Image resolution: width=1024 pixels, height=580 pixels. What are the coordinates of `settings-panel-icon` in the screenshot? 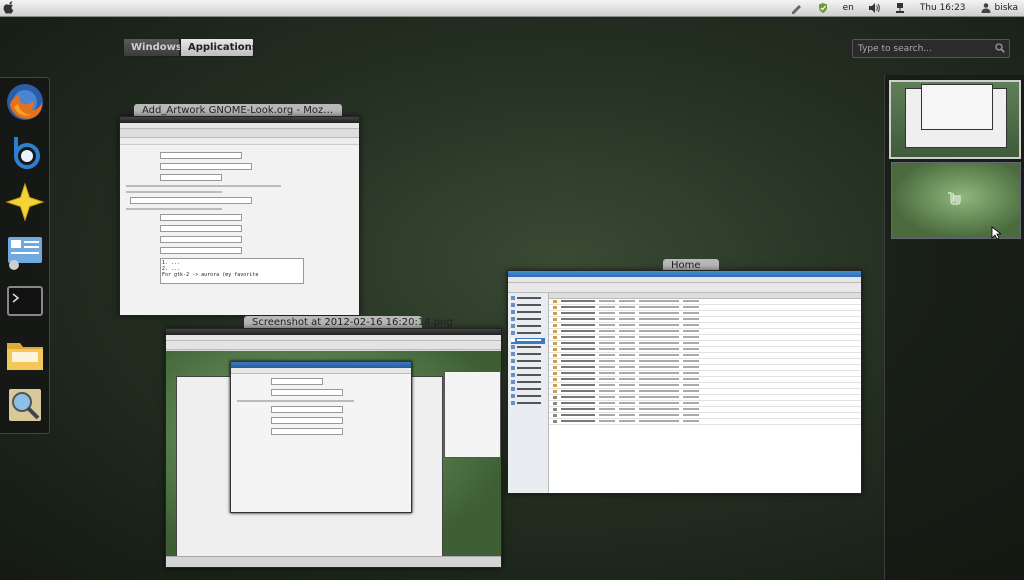 It's located at (25, 253).